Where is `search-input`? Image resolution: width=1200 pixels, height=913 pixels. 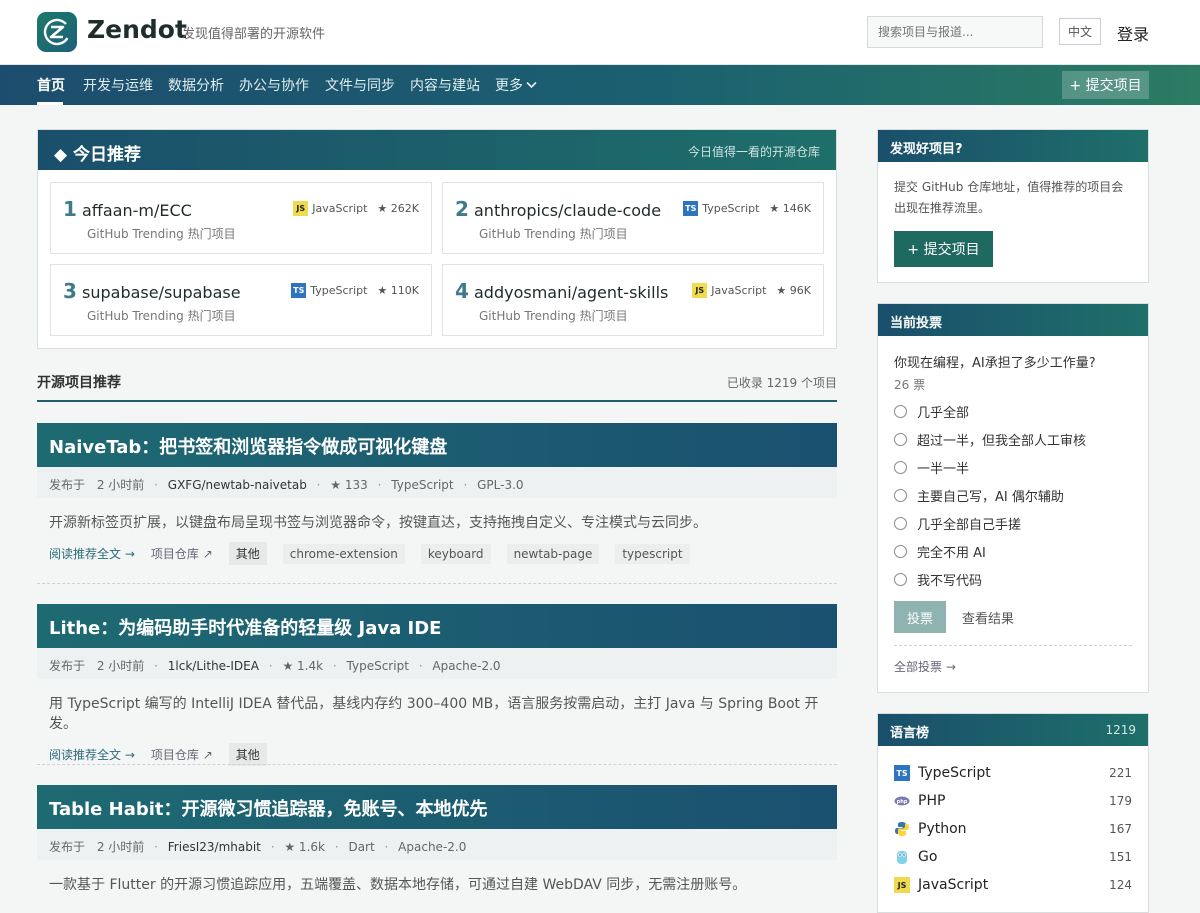
search-input is located at coordinates (955, 32).